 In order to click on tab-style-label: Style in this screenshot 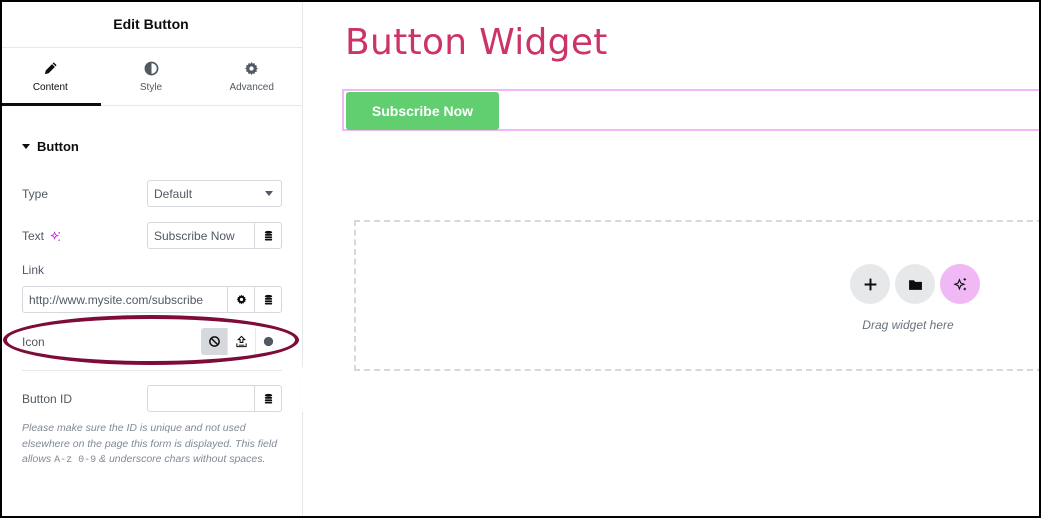, I will do `click(151, 87)`.